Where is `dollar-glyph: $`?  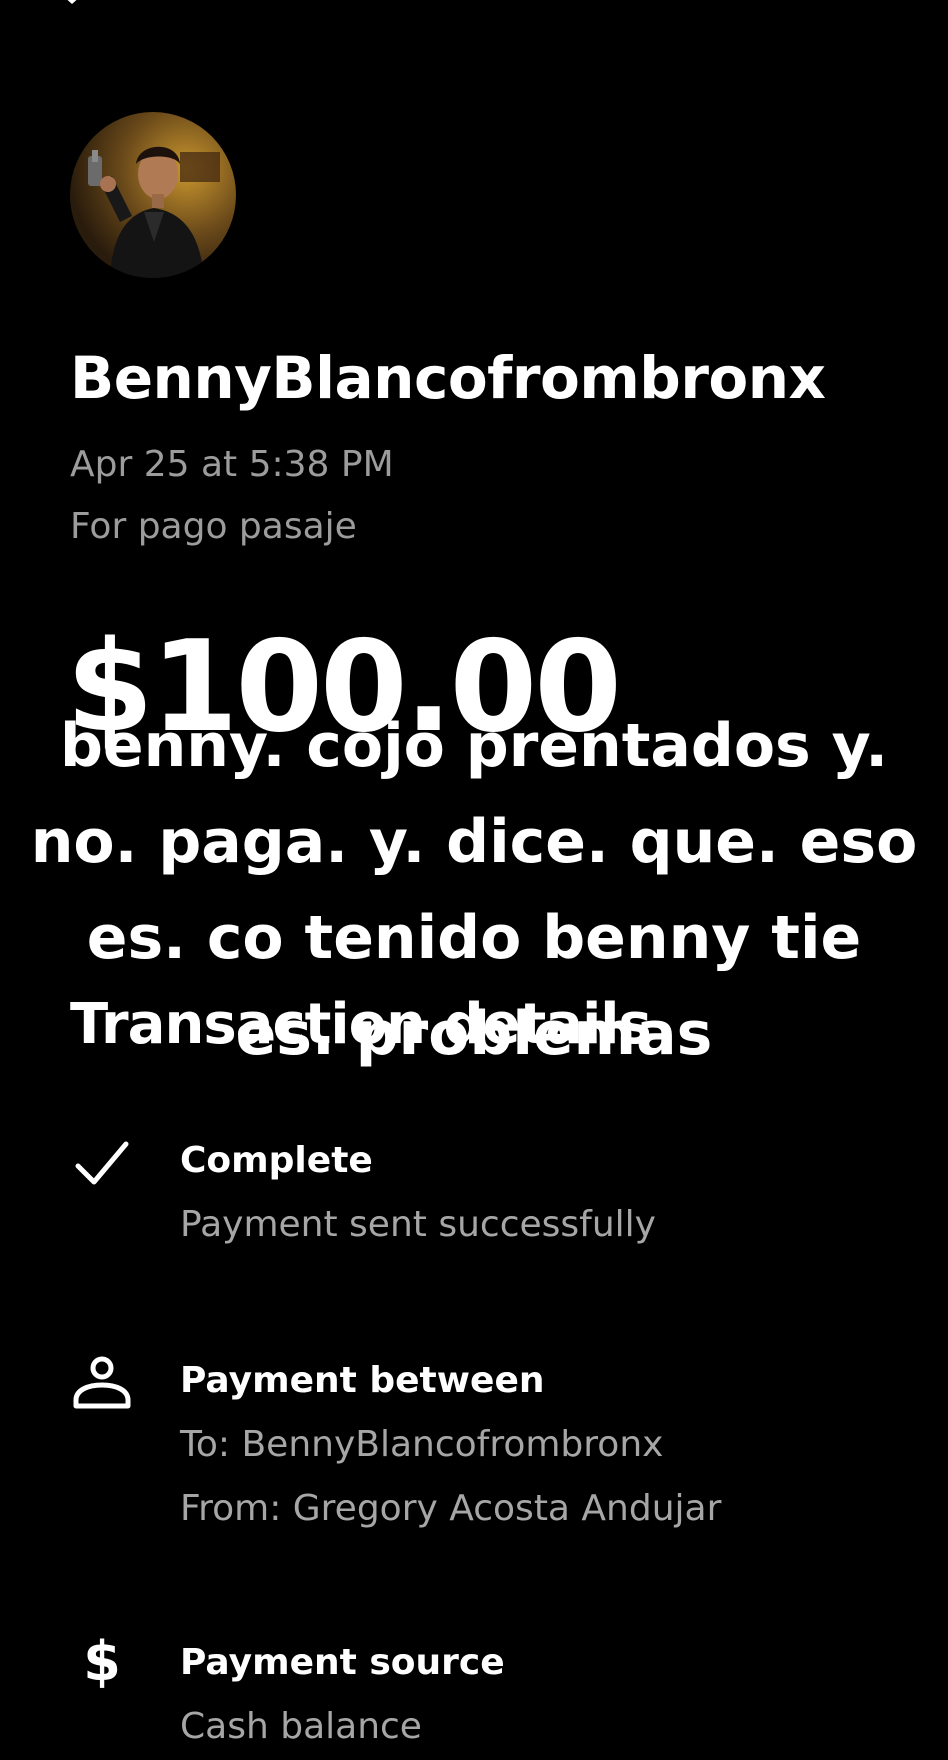 dollar-glyph: $ is located at coordinates (102, 1661).